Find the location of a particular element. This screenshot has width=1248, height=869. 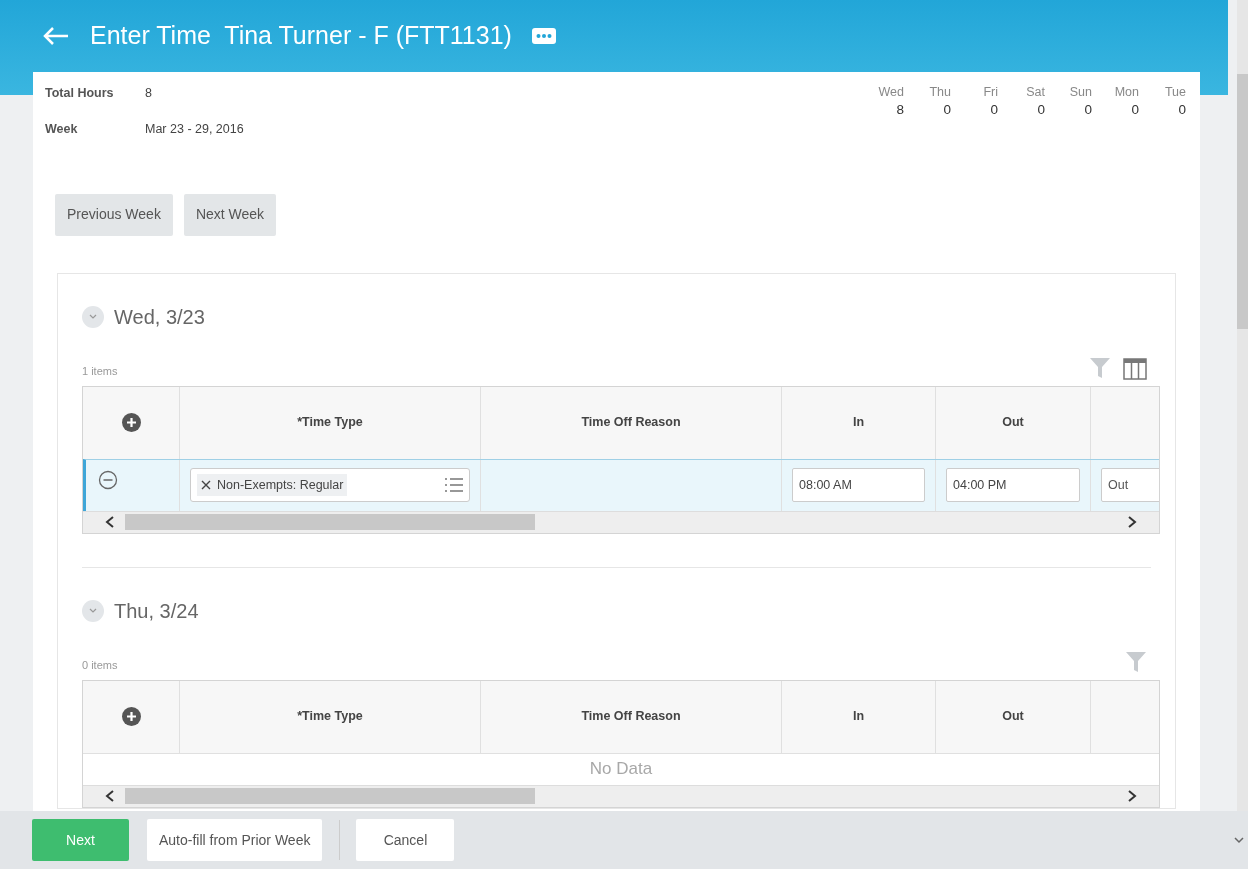

page-title: Enter Time Tina Turner - F (FTT1131) is located at coordinates (301, 36).